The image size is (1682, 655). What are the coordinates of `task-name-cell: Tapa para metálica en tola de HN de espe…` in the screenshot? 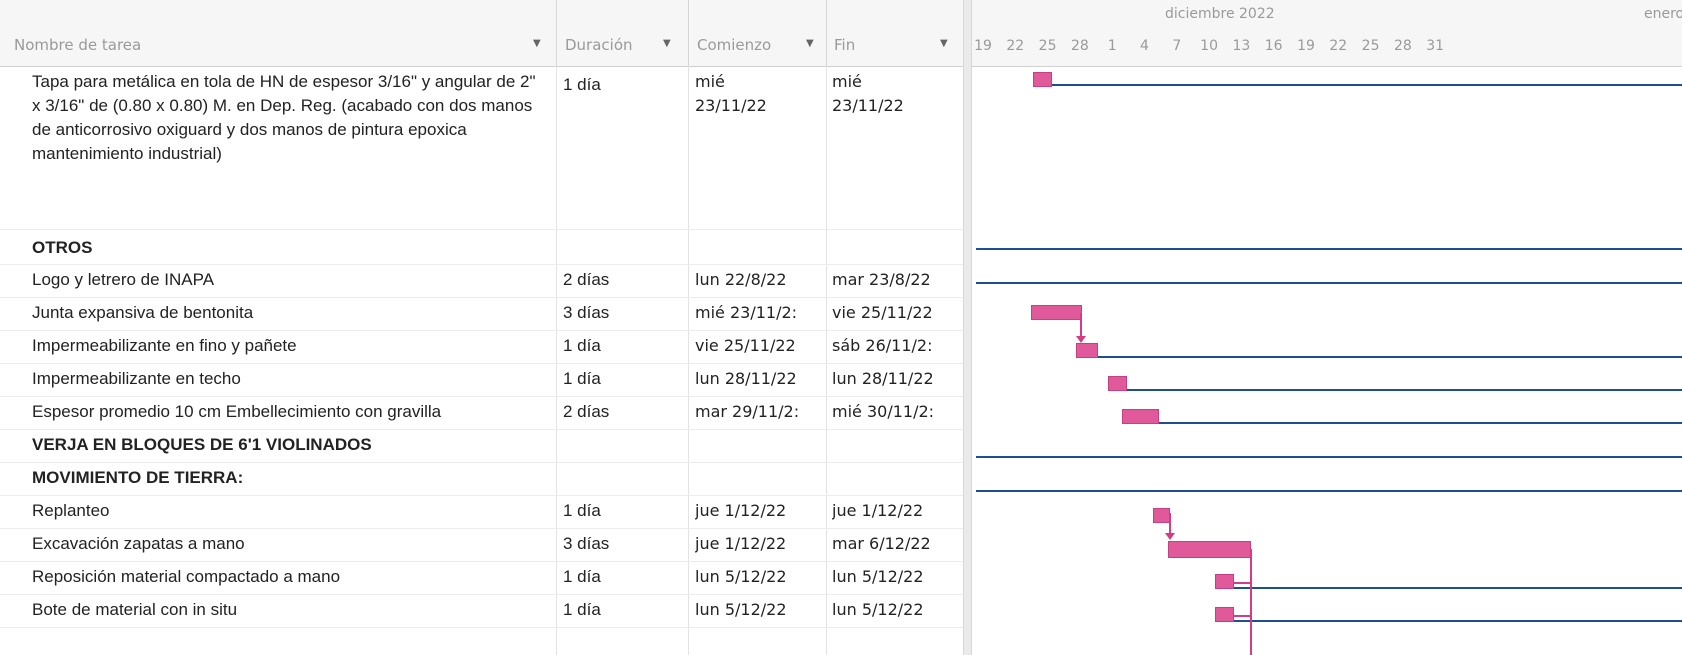 It's located at (289, 118).